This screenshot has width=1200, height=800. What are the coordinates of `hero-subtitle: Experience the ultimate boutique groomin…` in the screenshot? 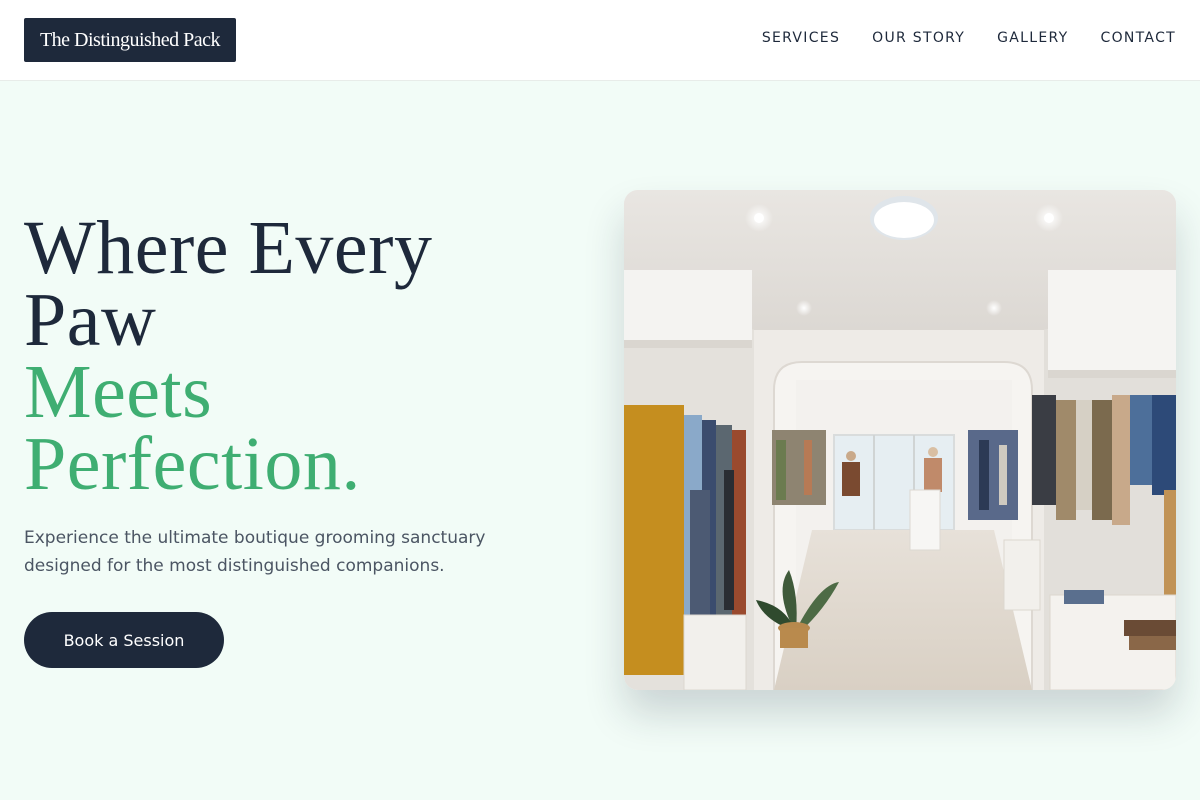 It's located at (255, 552).